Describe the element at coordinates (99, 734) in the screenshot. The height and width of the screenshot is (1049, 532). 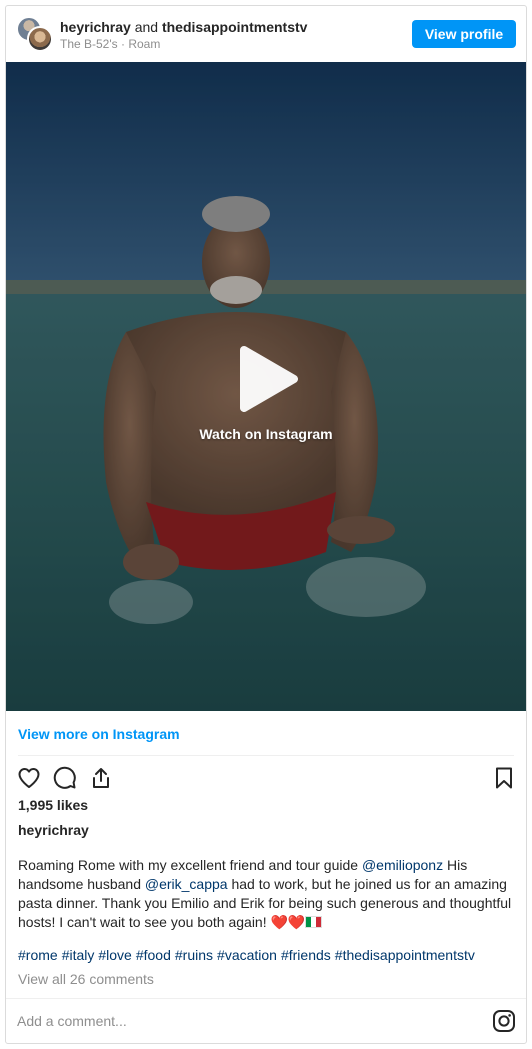
I see `view-more-link: View more on Instagram` at that location.